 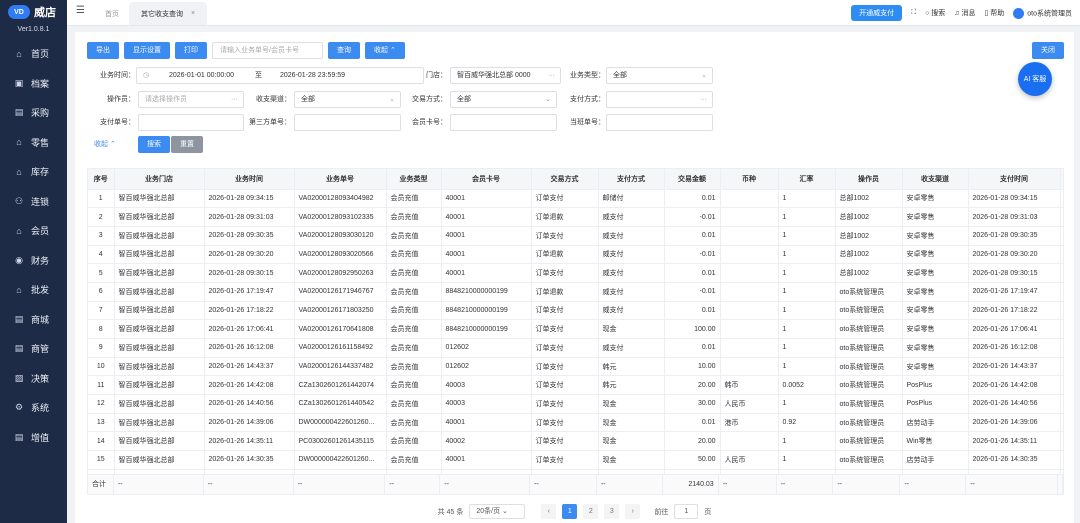 I want to click on next-page-button: ›, so click(x=633, y=511).